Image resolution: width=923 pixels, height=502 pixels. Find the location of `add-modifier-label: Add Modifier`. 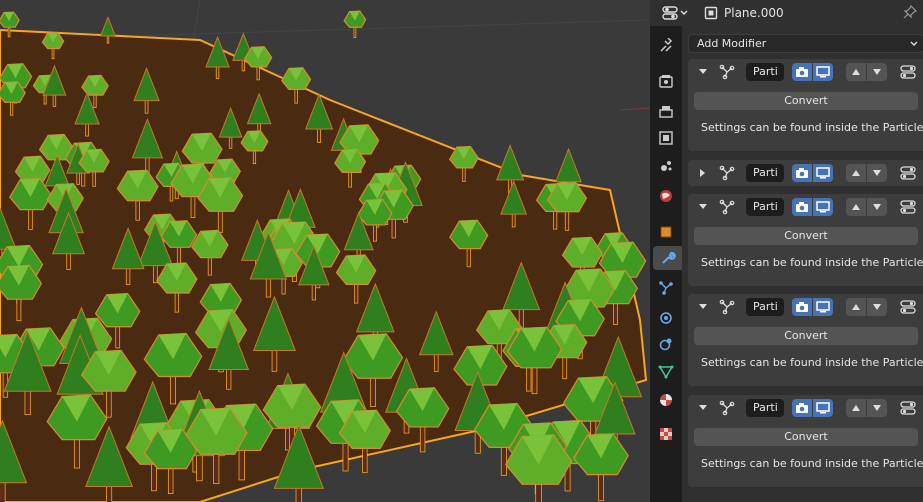

add-modifier-label: Add Modifier is located at coordinates (732, 43).